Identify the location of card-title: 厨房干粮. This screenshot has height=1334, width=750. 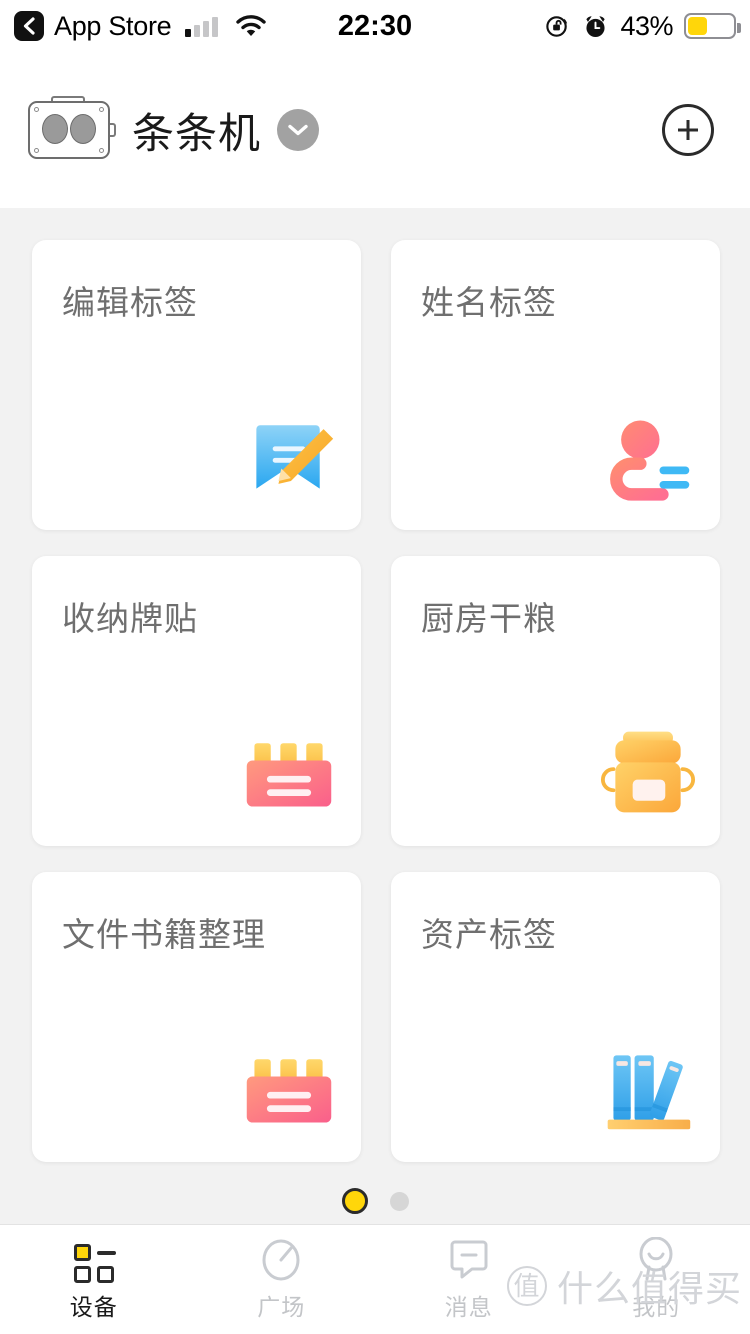
(489, 618).